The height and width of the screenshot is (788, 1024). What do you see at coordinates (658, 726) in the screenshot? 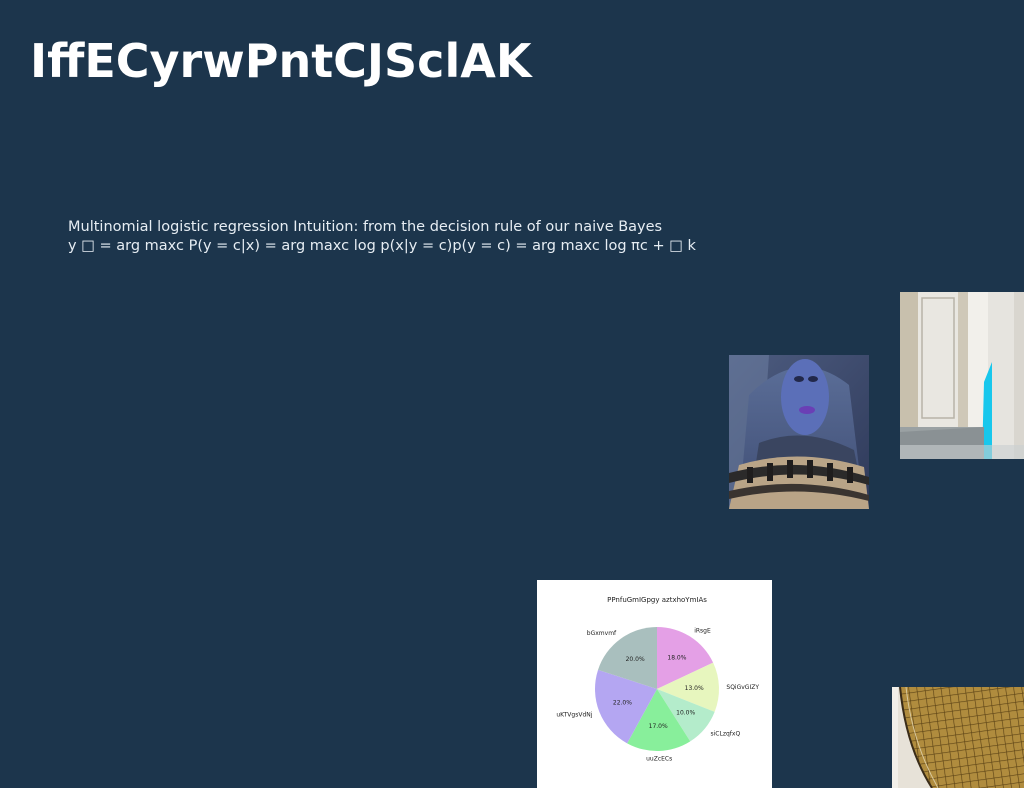
I see `pie-value-label: 17.0%` at bounding box center [658, 726].